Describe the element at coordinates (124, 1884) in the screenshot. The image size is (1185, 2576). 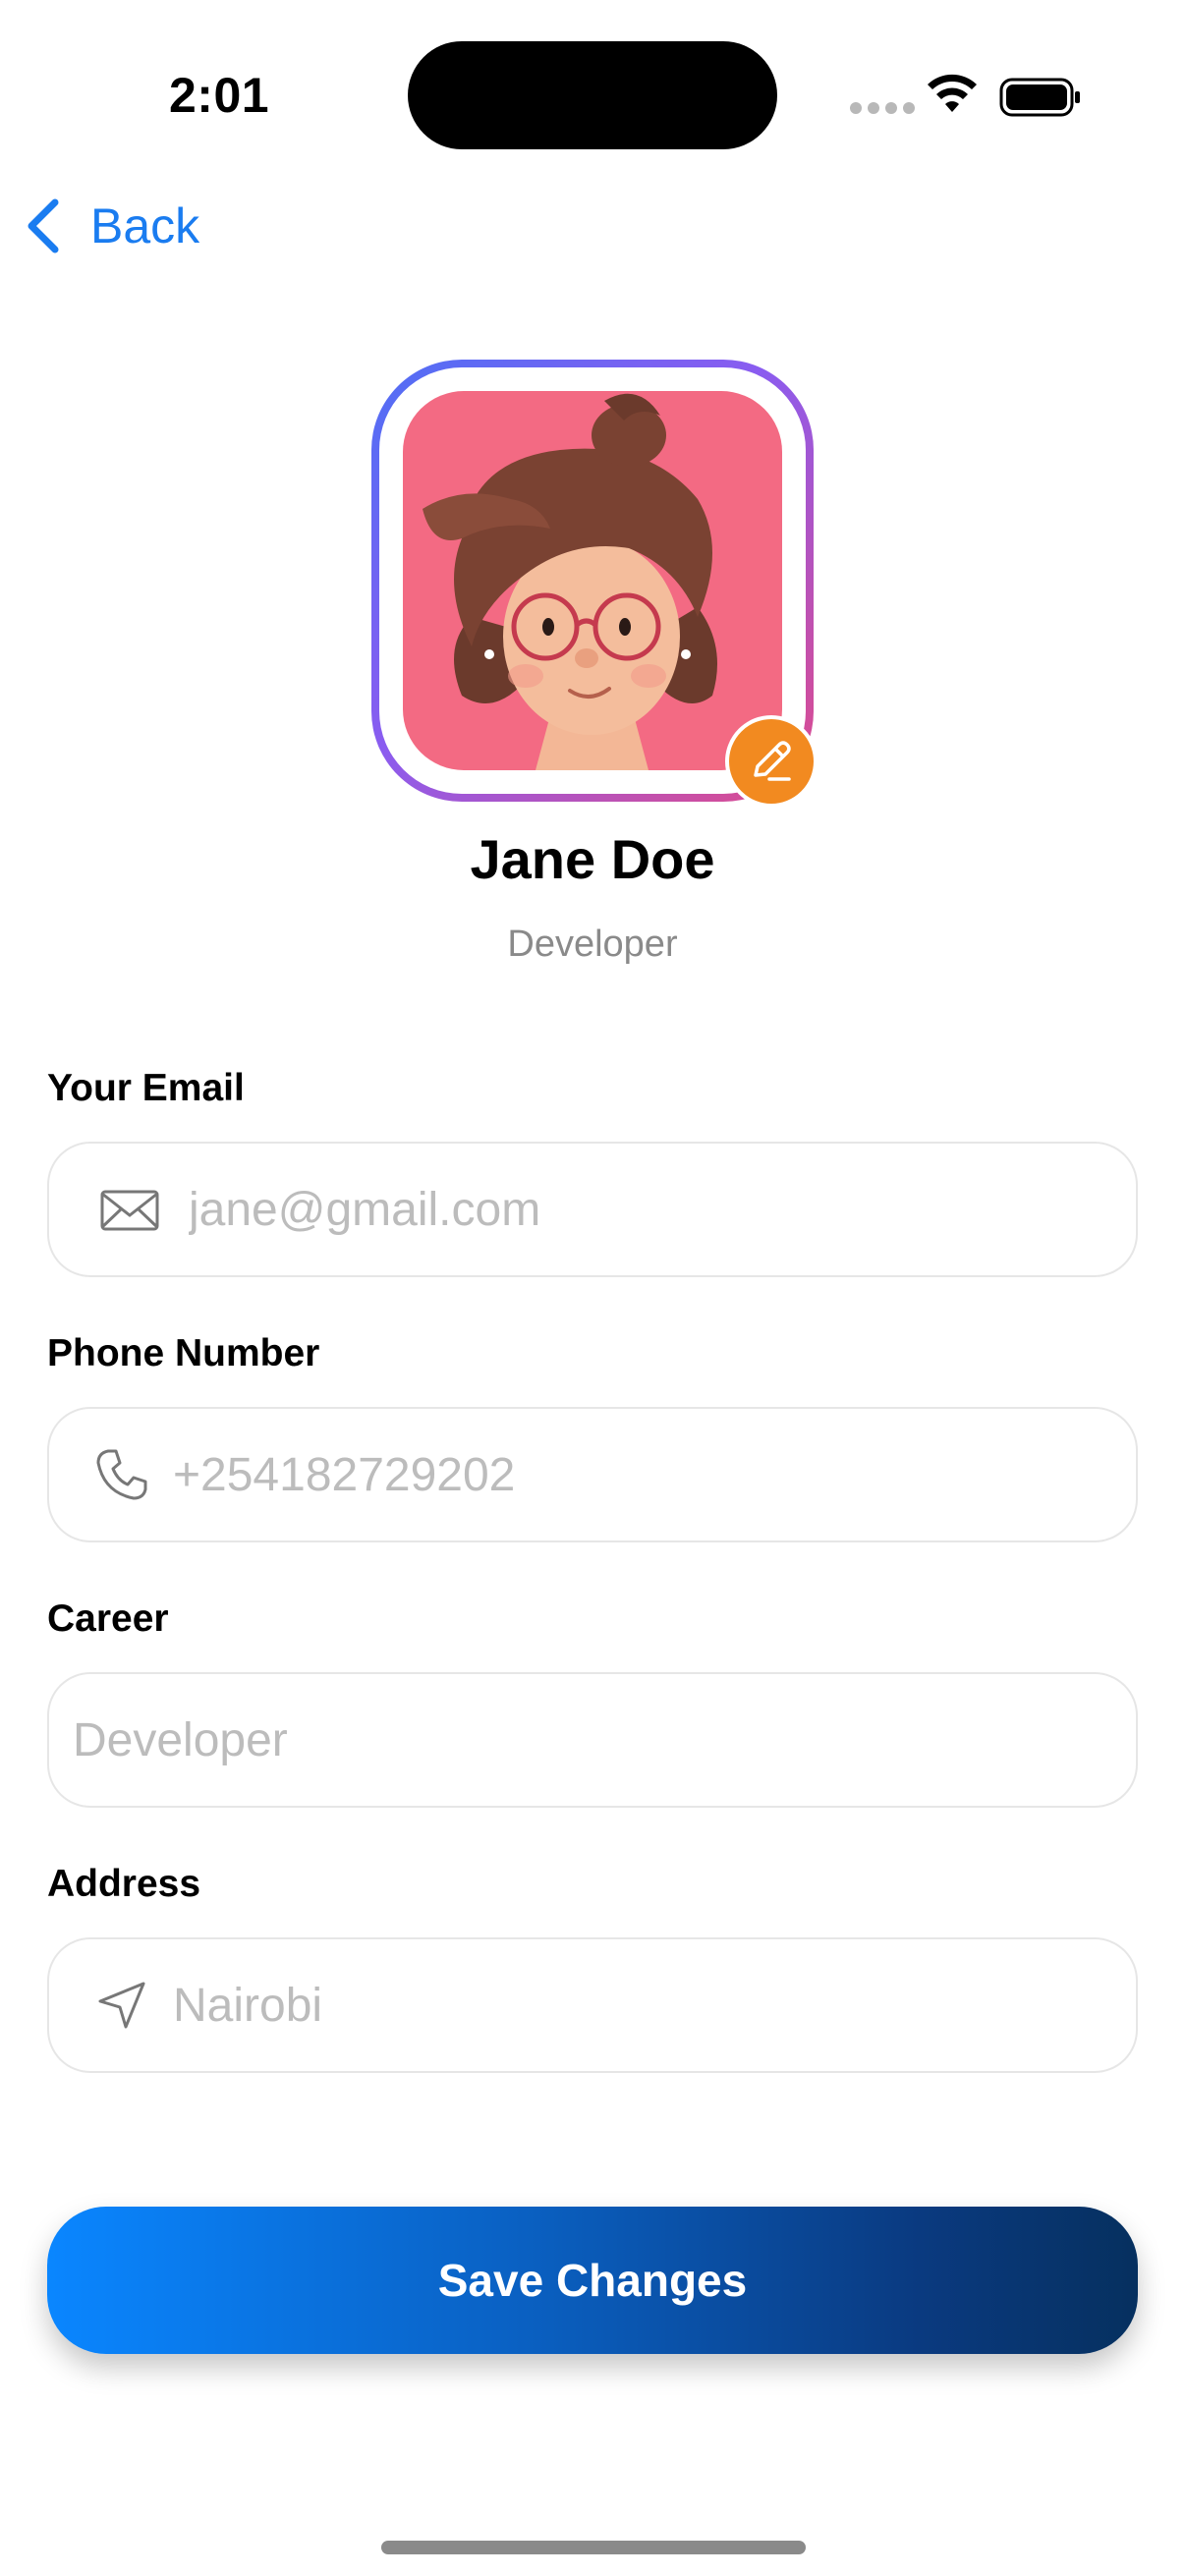
I see `address-label: Address` at that location.